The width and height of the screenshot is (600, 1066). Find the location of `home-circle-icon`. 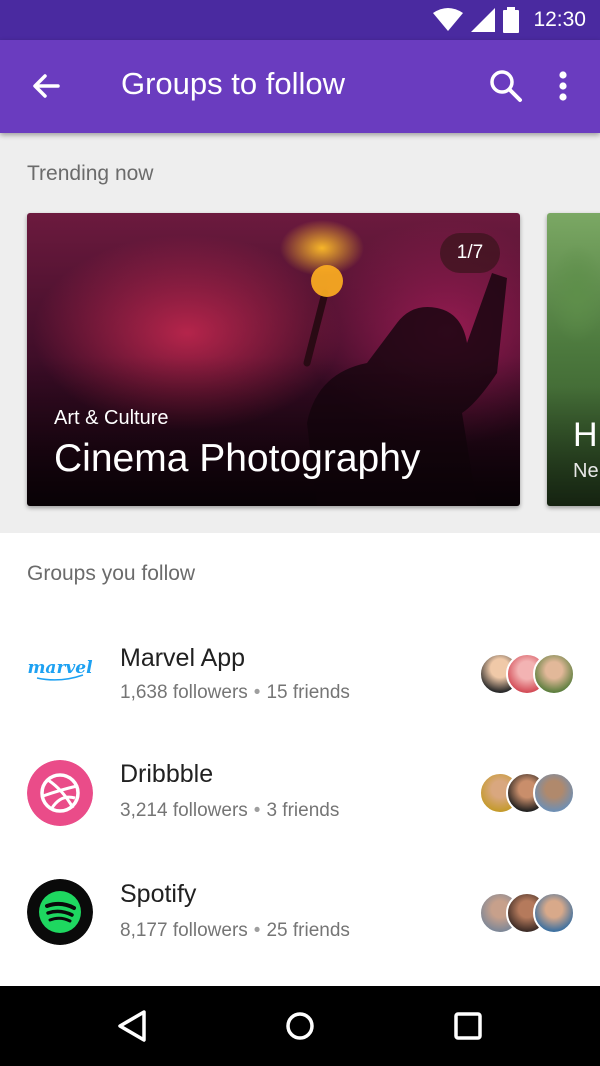

home-circle-icon is located at coordinates (300, 1026).